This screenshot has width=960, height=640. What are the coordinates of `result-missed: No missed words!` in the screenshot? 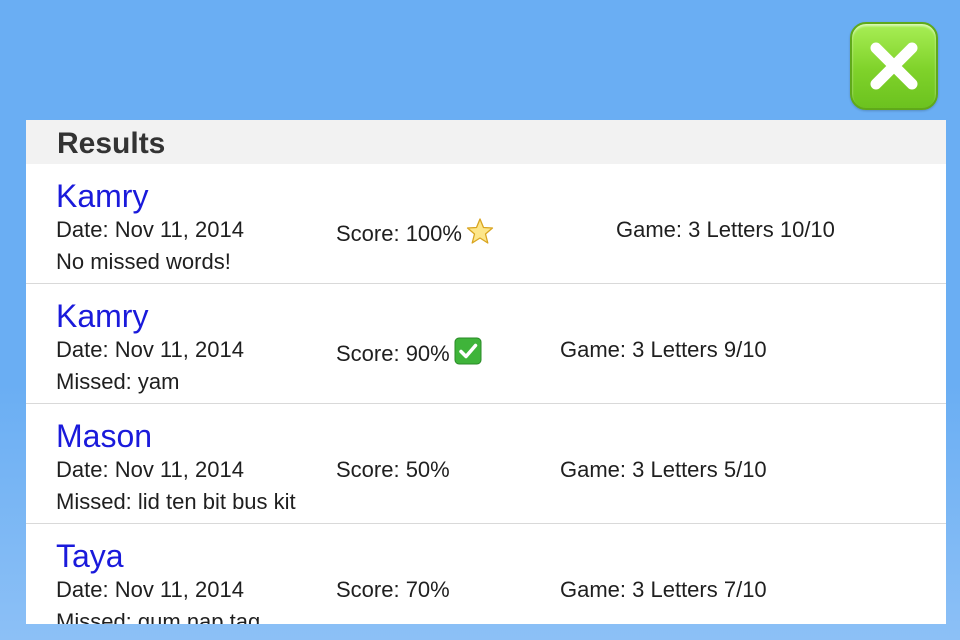 It's located at (143, 261).